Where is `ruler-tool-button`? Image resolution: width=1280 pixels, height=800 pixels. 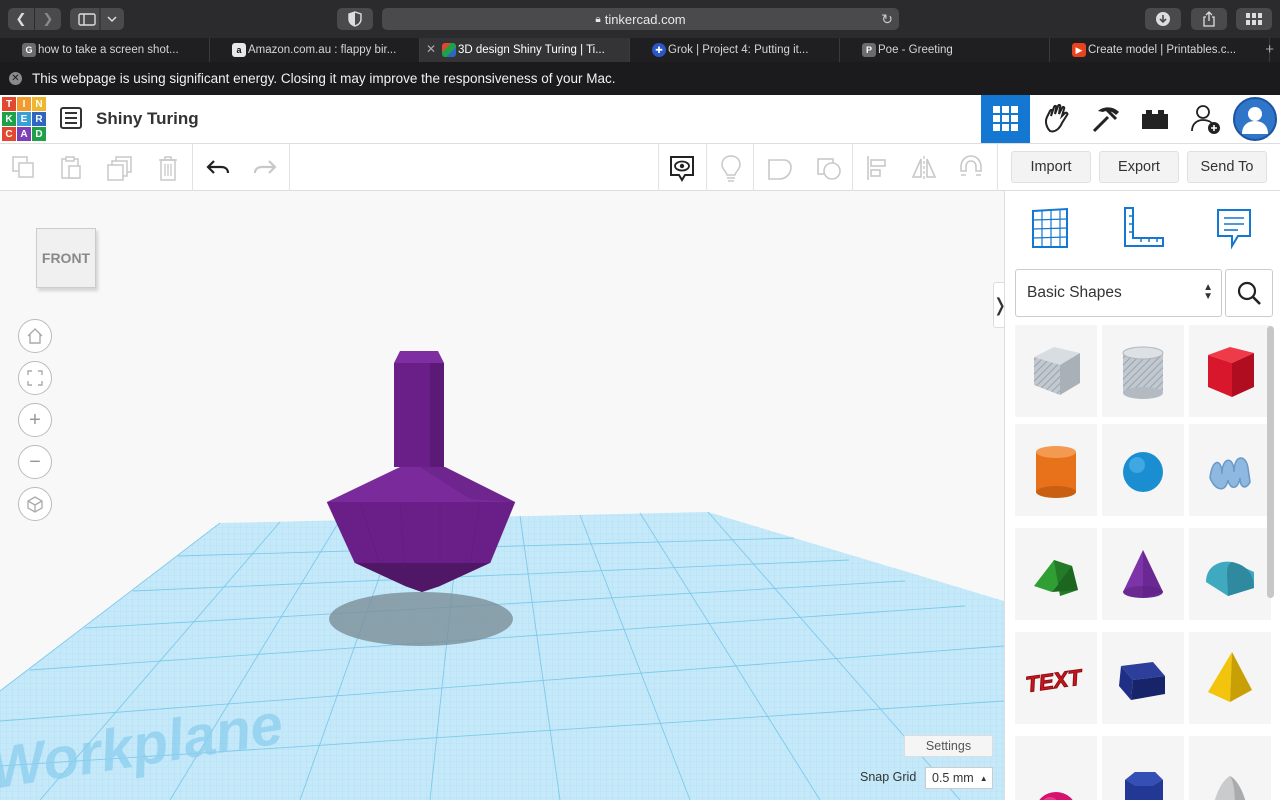
ruler-tool-button is located at coordinates (1143, 228).